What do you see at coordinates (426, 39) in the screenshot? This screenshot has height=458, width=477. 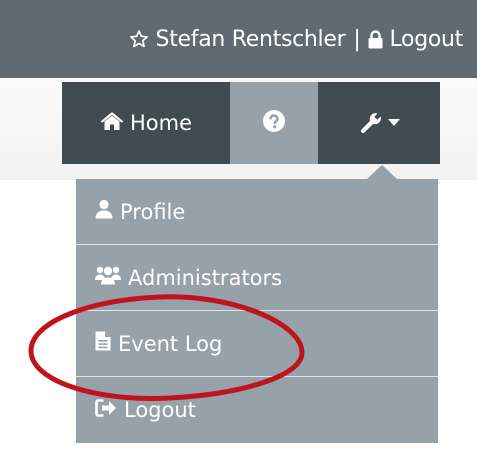 I see `header-logout-link: Logout` at bounding box center [426, 39].